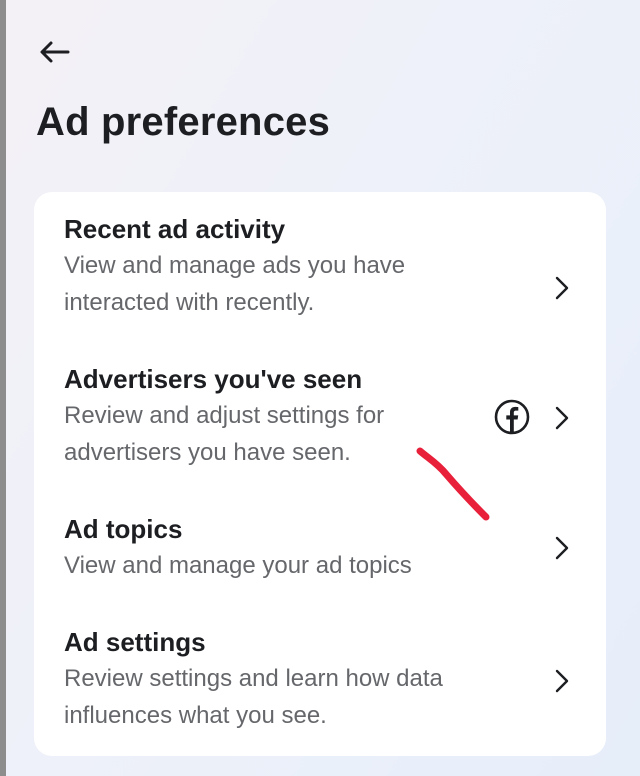 The width and height of the screenshot is (640, 776). Describe the element at coordinates (213, 379) in the screenshot. I see `menu-item-title: Advertisers you've seen` at that location.